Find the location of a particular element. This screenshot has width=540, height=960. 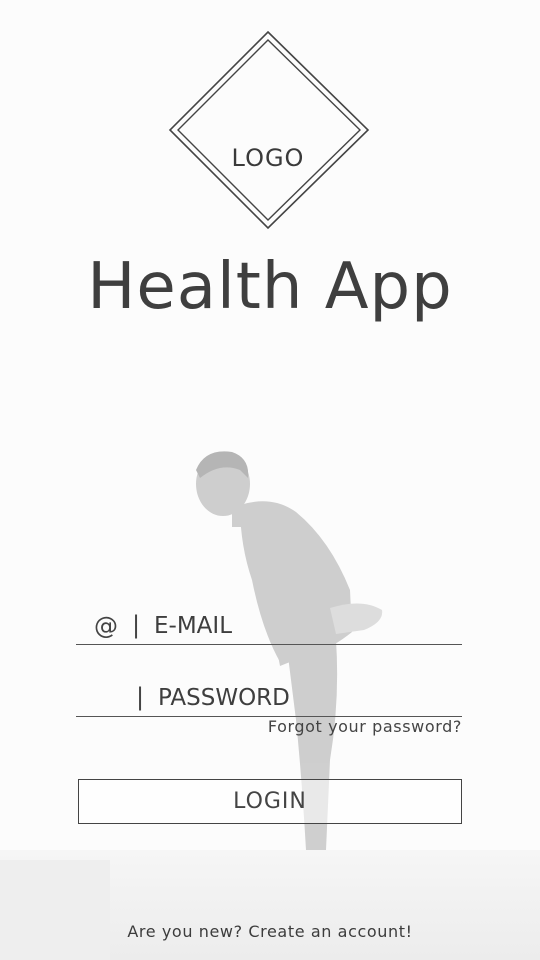

at-sign-icon: @ is located at coordinates (106, 626).